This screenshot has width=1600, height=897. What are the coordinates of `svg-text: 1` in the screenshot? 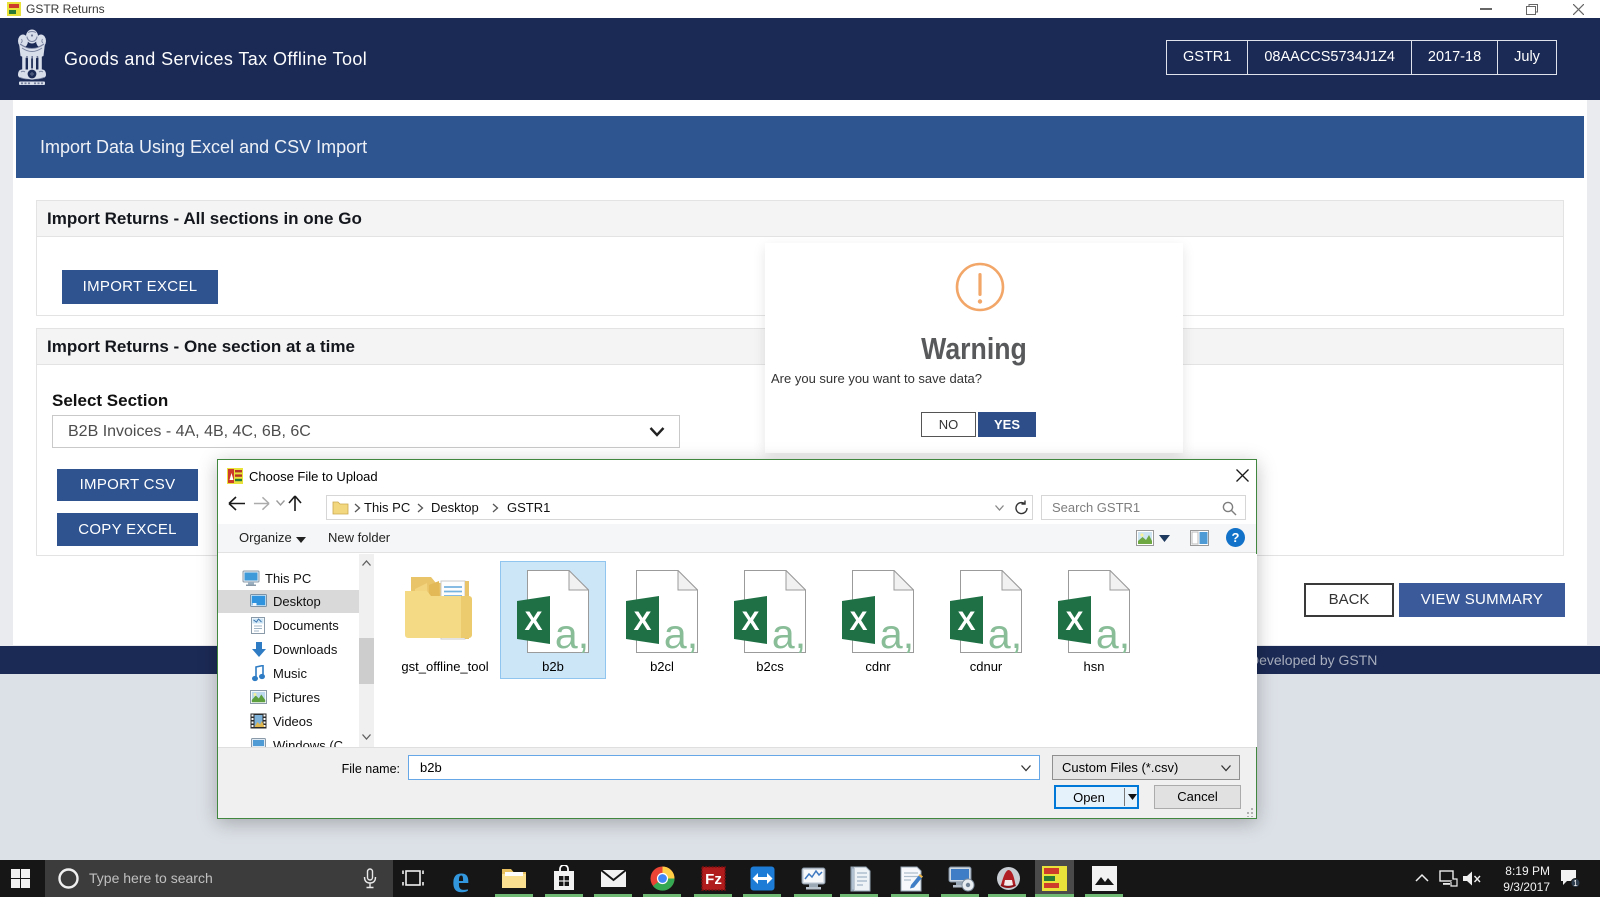 It's located at (1575, 883).